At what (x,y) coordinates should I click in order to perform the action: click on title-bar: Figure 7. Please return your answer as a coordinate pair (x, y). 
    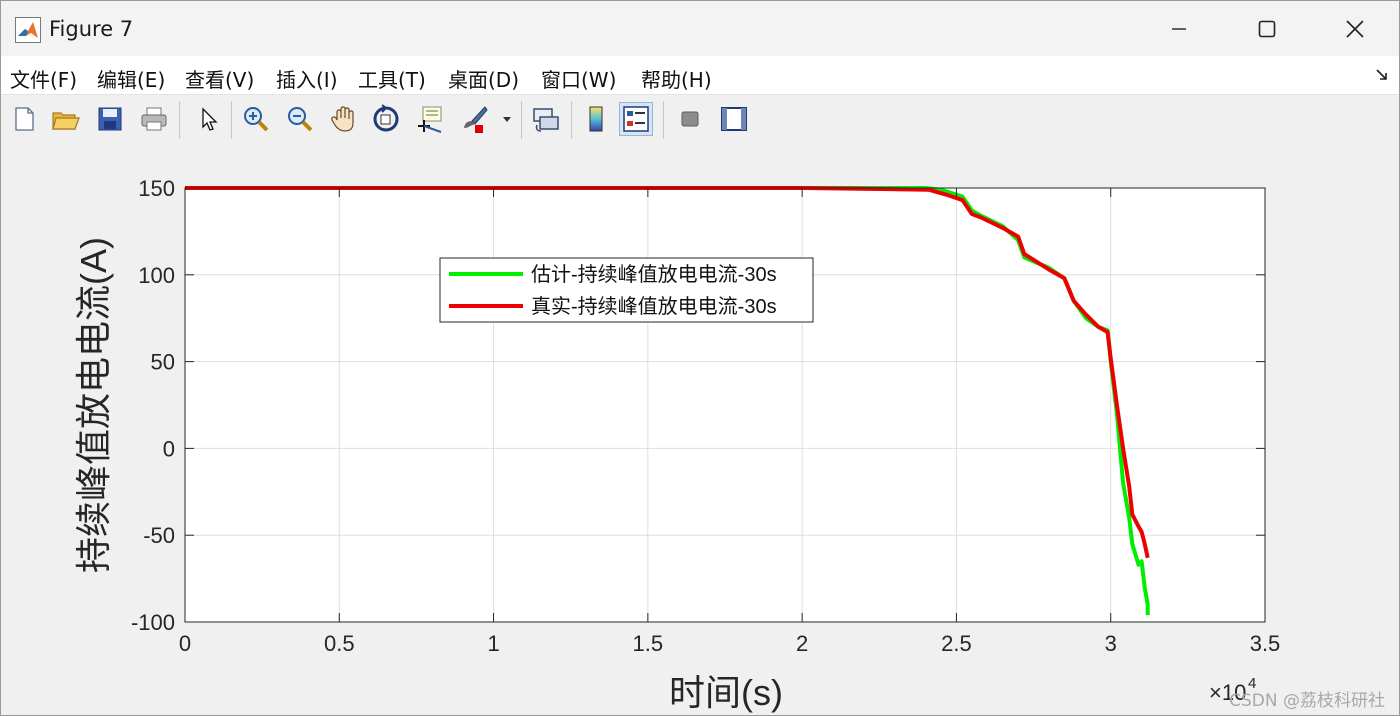
    Looking at the image, I should click on (700, 28).